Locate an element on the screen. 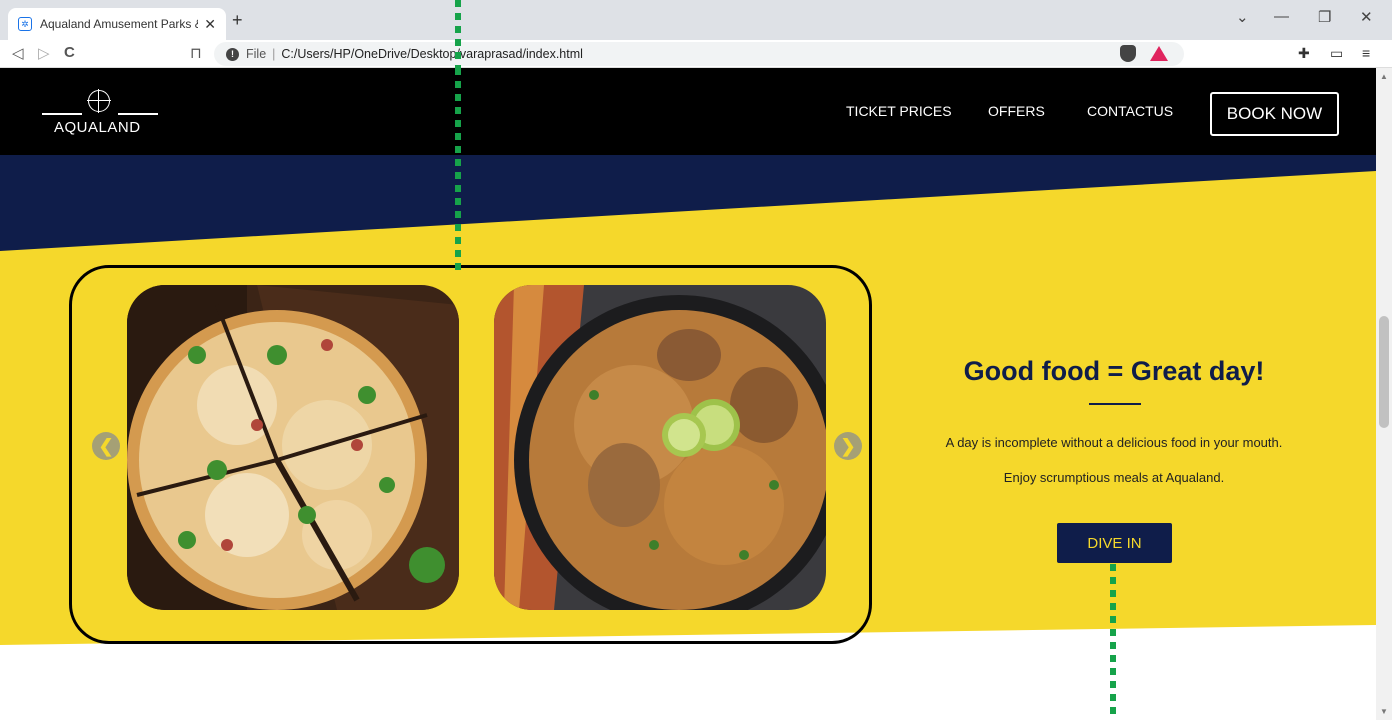 The width and height of the screenshot is (1392, 720). food-heading: Good food = Great day! is located at coordinates (1114, 371).